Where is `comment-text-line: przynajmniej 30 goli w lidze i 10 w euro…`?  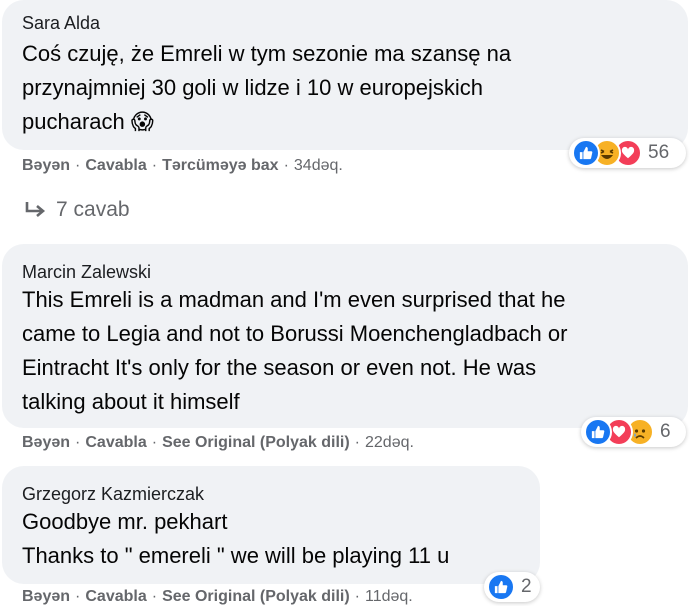
comment-text-line: przynajmniej 30 goli w lidze i 10 w euro… is located at coordinates (253, 87).